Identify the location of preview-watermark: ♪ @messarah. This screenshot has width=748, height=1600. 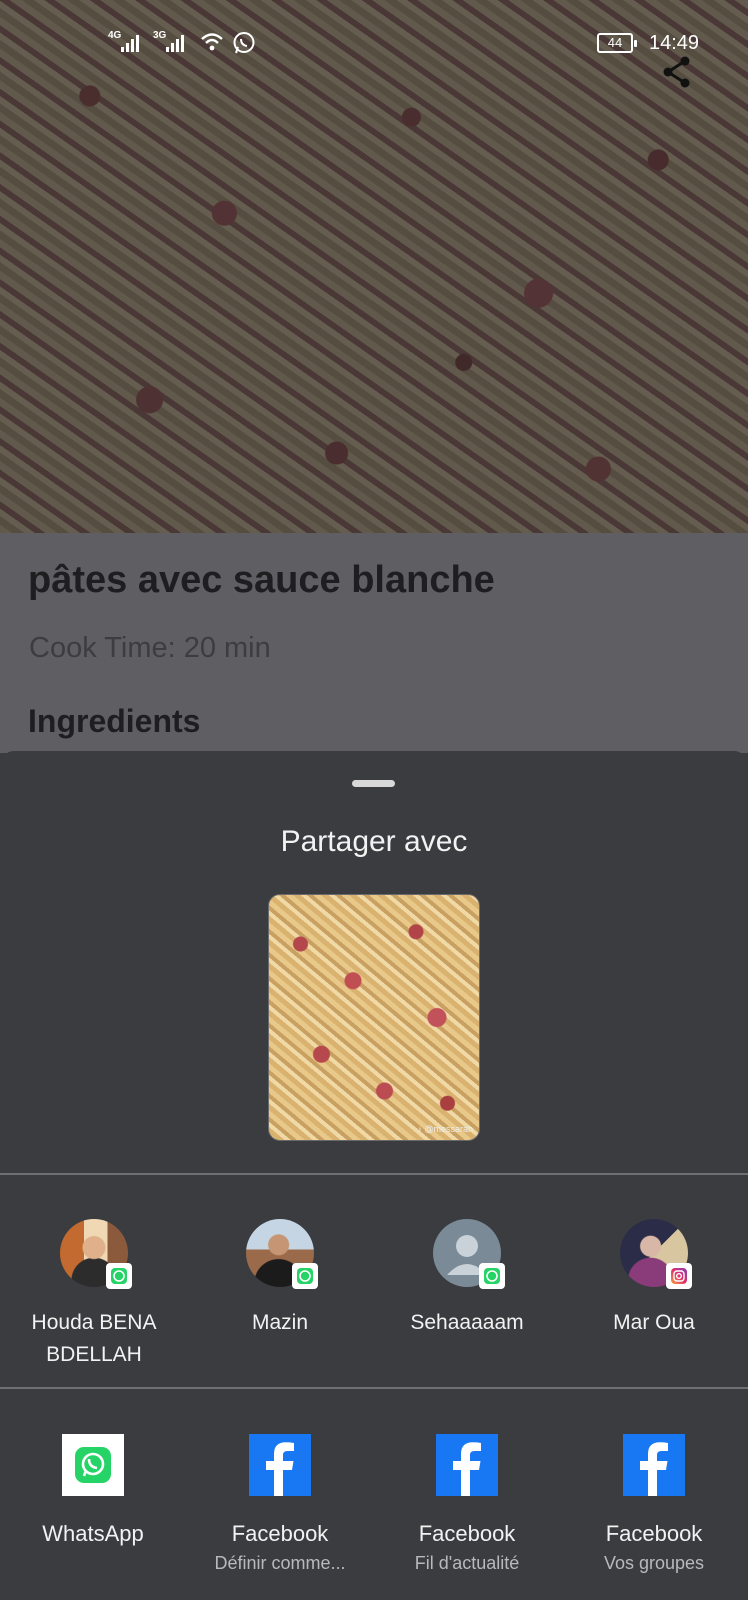
(445, 1129).